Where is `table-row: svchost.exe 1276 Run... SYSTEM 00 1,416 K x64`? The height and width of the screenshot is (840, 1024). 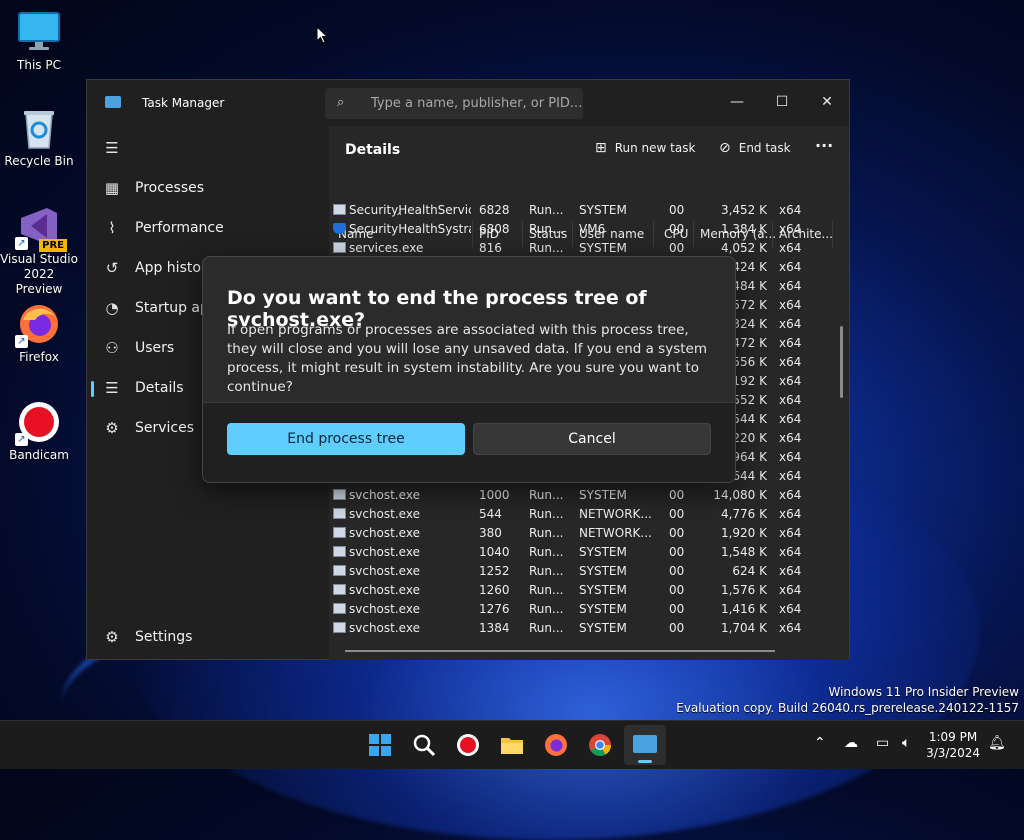 table-row: svchost.exe 1276 Run... SYSTEM 00 1,416 K x64 is located at coordinates (579, 609).